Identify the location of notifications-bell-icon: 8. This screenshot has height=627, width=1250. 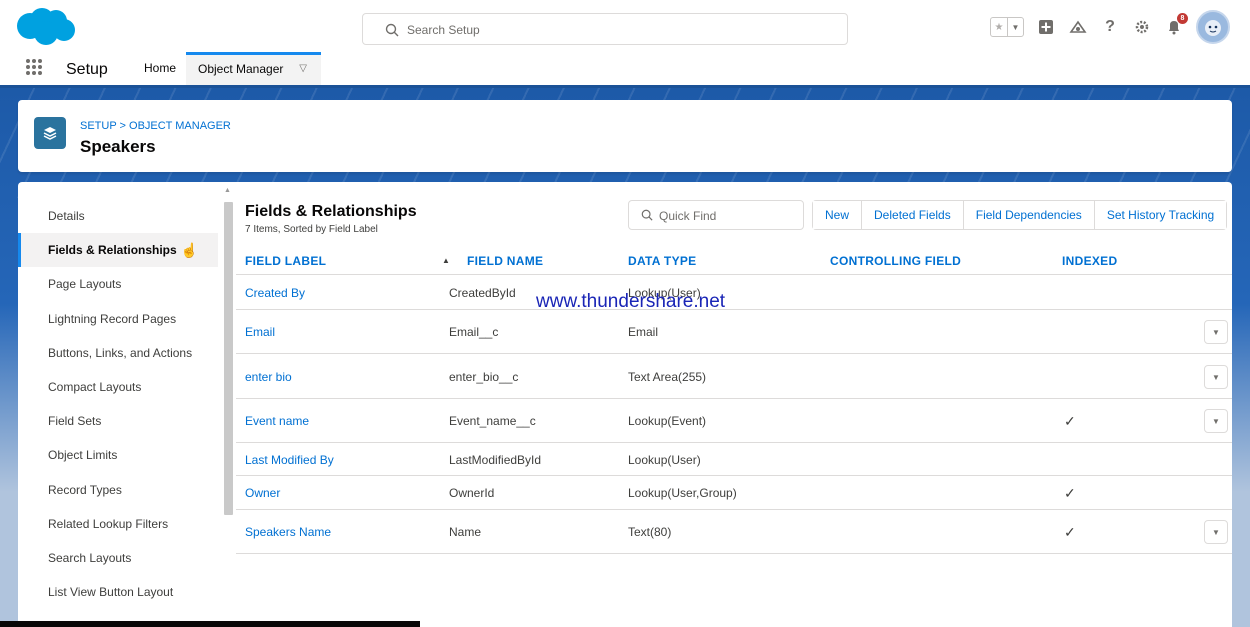
(1176, 25).